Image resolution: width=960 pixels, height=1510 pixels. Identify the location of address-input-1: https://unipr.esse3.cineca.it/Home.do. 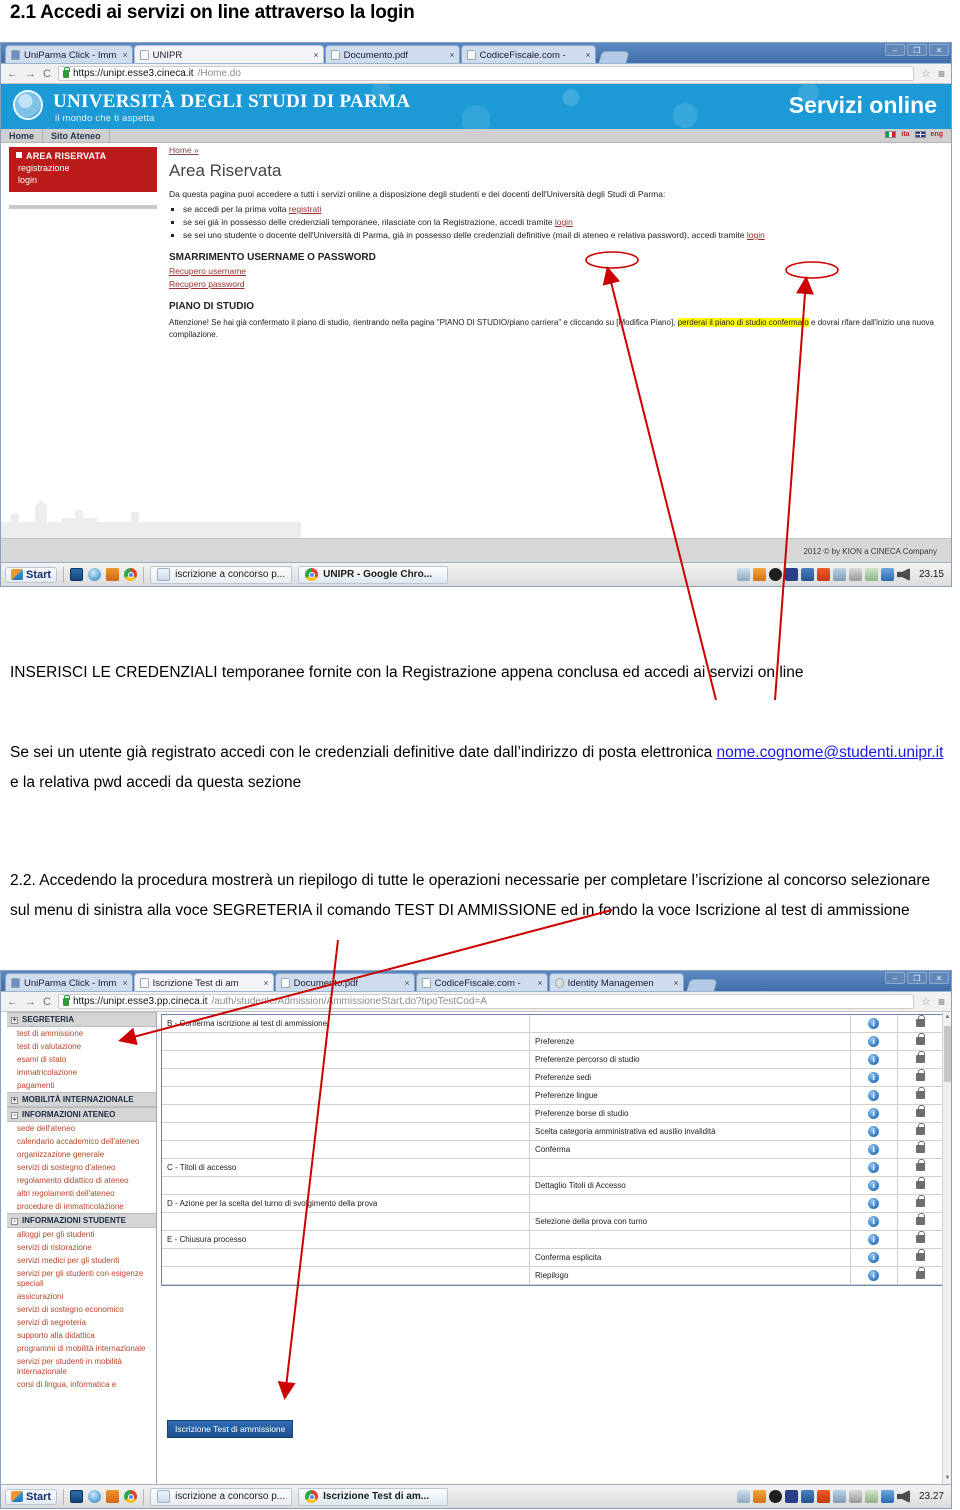
(486, 73).